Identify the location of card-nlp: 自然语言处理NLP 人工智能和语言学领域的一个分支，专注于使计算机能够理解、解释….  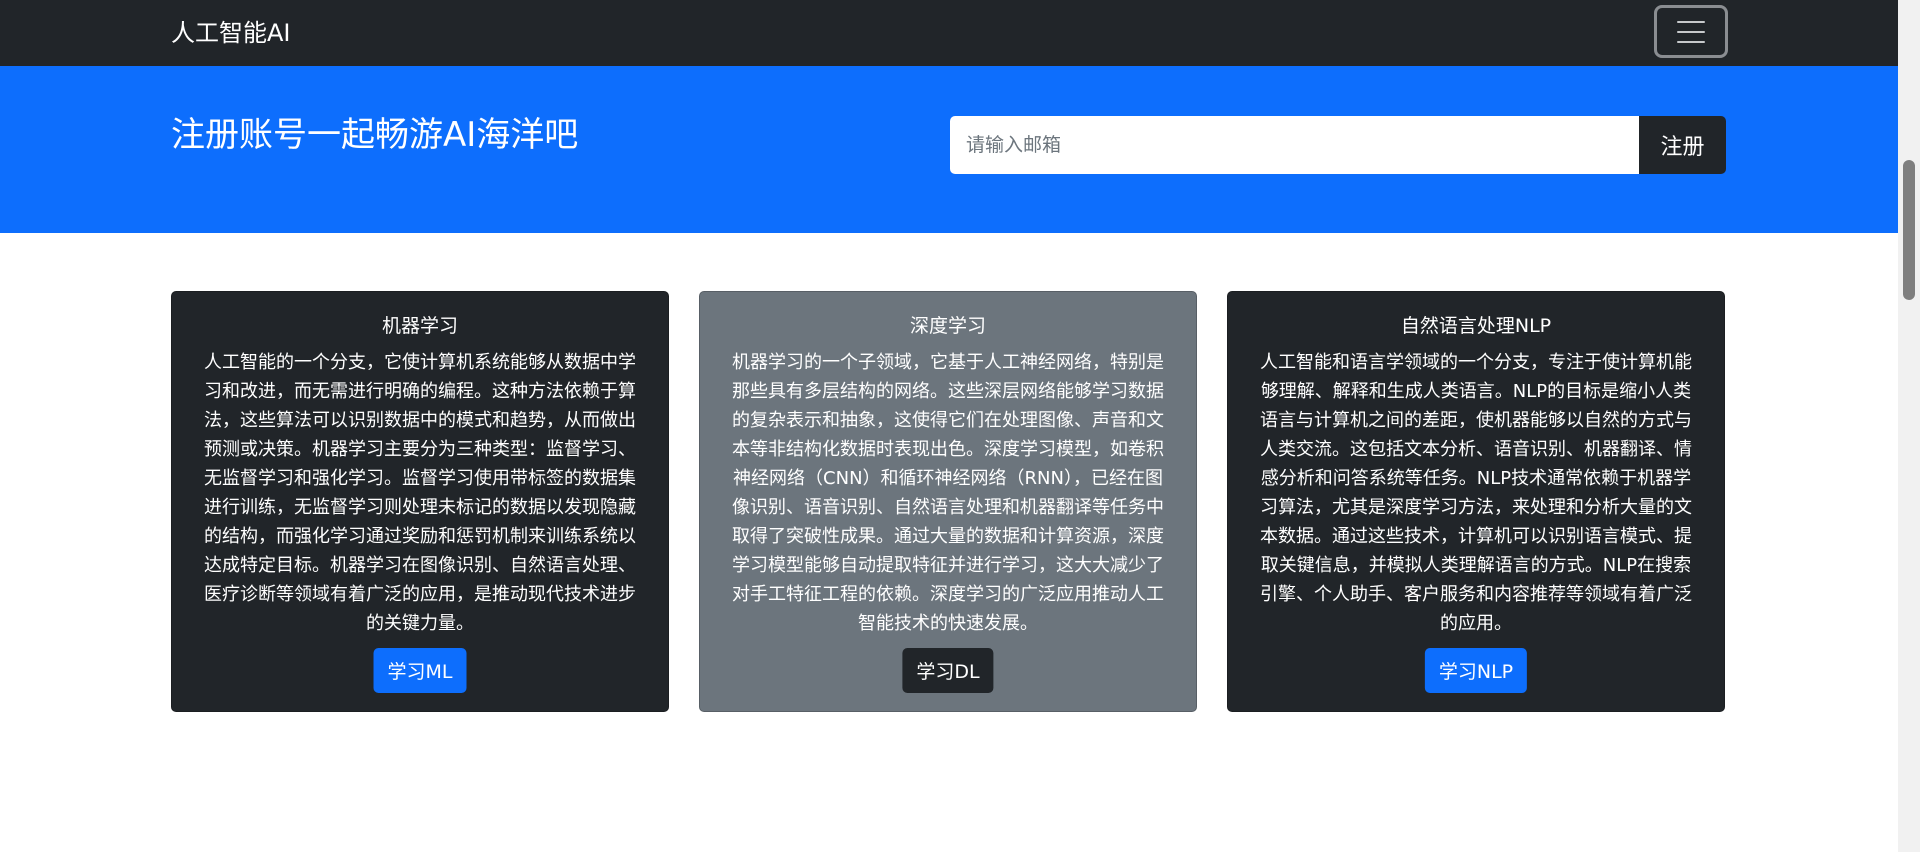
(1476, 501).